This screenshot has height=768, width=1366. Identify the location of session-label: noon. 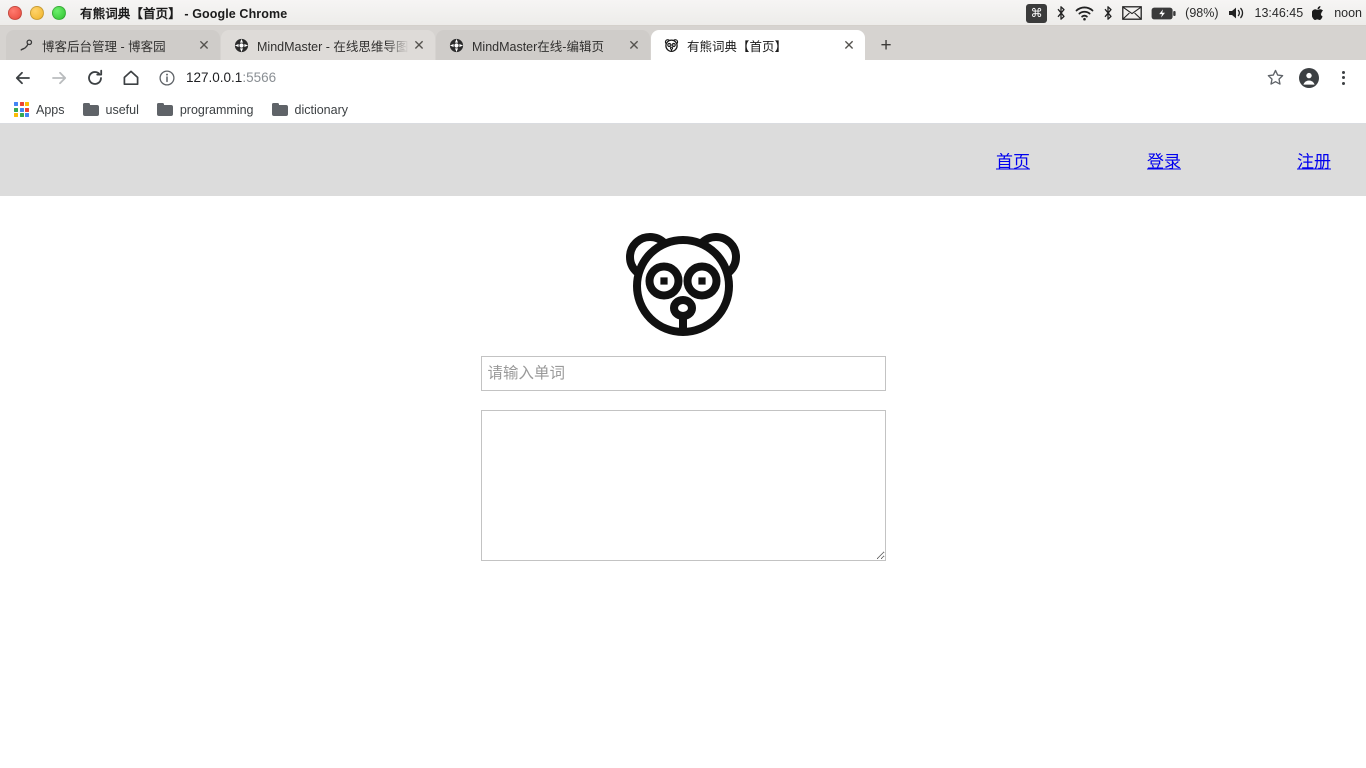
(1348, 13).